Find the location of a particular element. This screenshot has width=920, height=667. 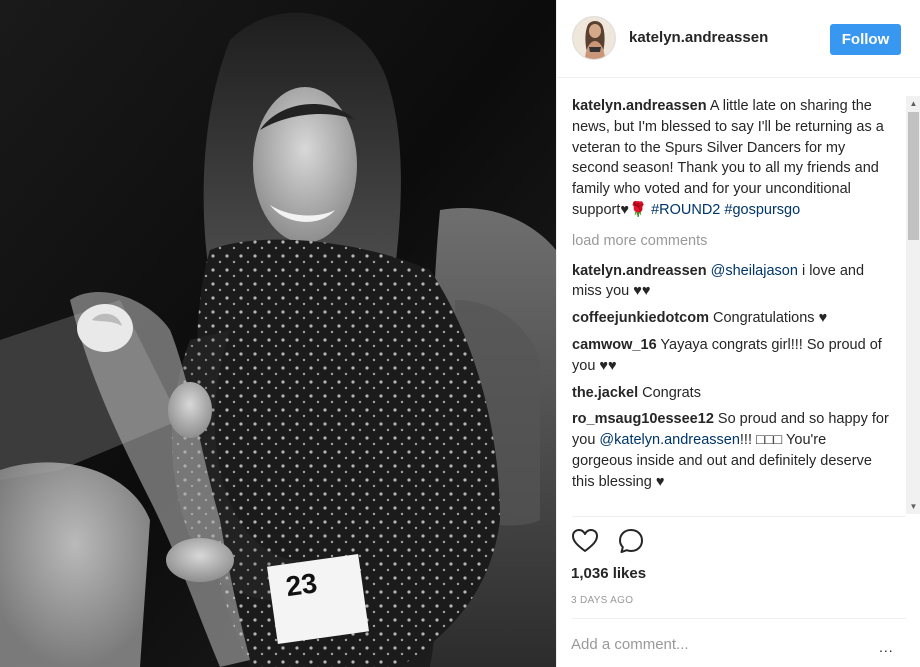

comment-item: coffeejunkiedotcom Congratulations ♥ is located at coordinates (731, 318).